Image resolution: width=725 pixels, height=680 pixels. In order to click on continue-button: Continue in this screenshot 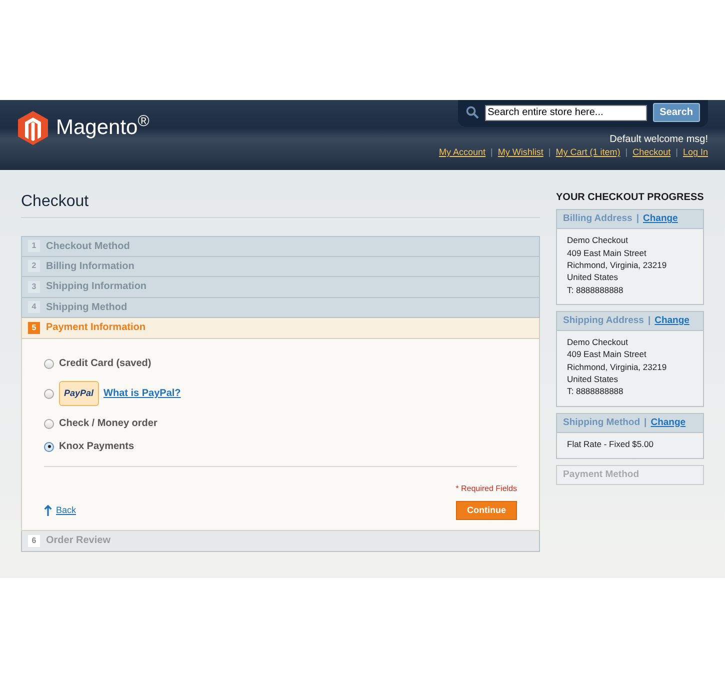, I will do `click(486, 510)`.